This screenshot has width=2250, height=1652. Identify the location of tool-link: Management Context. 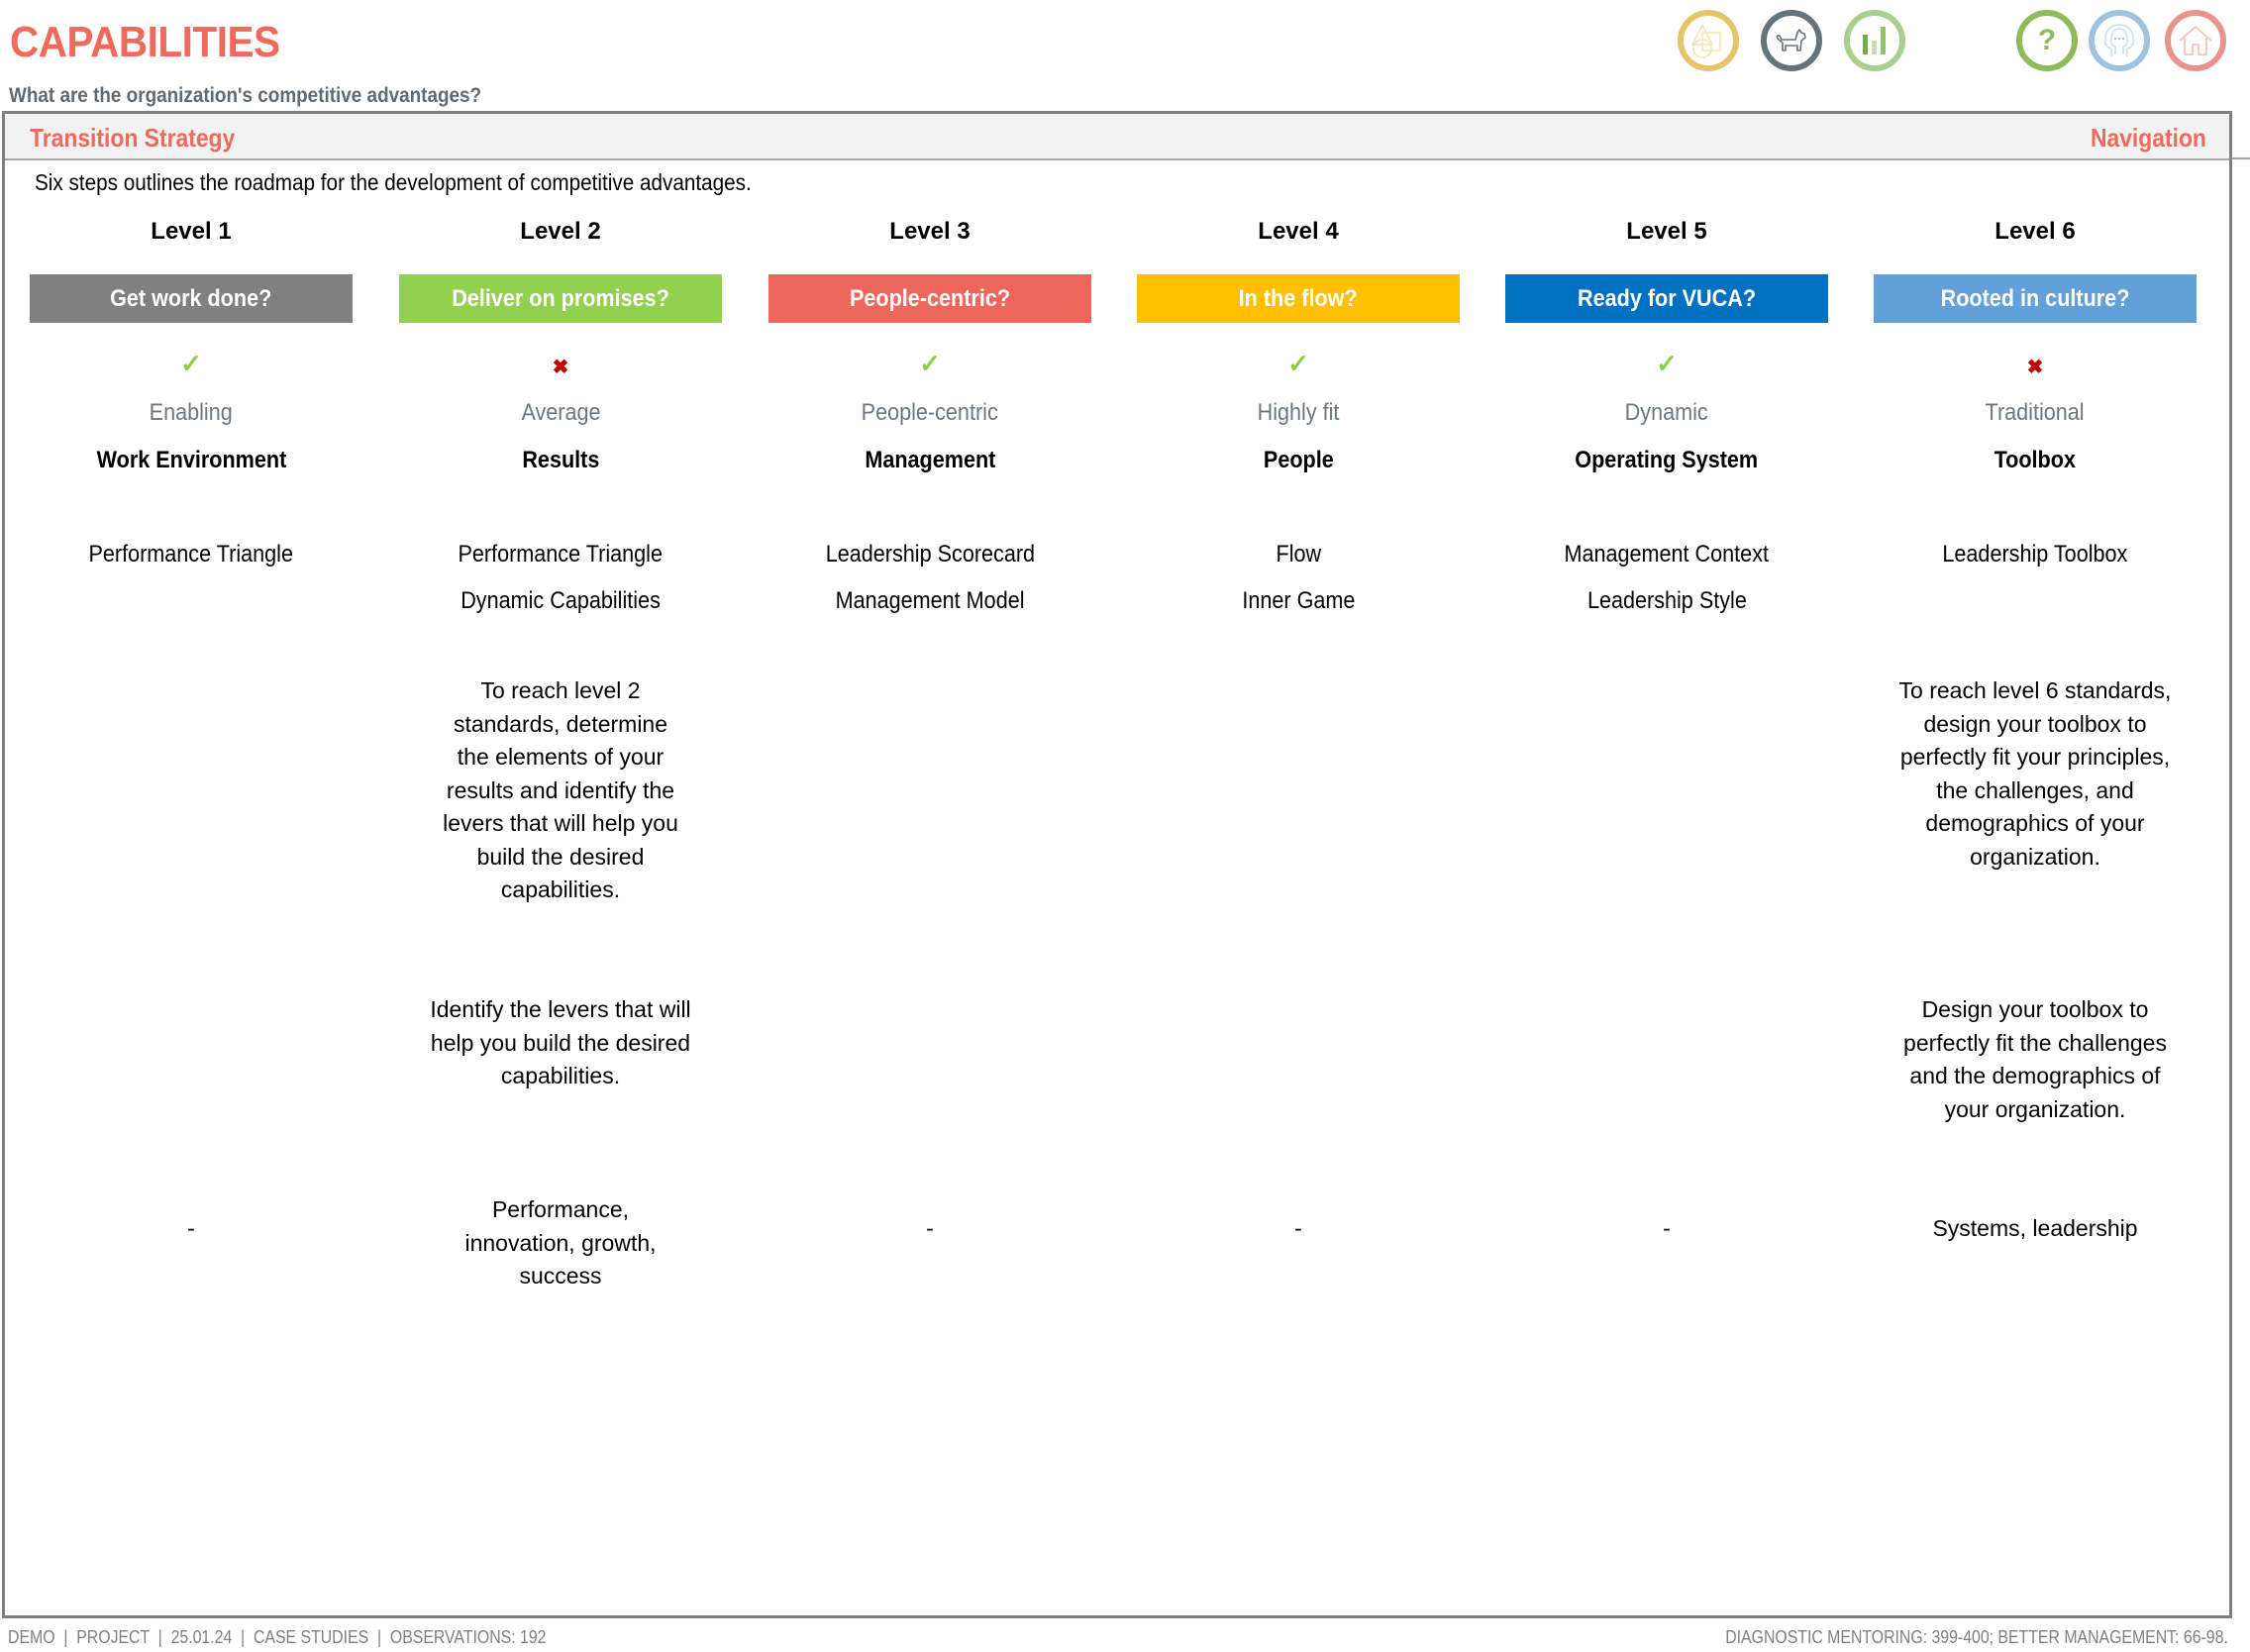
(1667, 555).